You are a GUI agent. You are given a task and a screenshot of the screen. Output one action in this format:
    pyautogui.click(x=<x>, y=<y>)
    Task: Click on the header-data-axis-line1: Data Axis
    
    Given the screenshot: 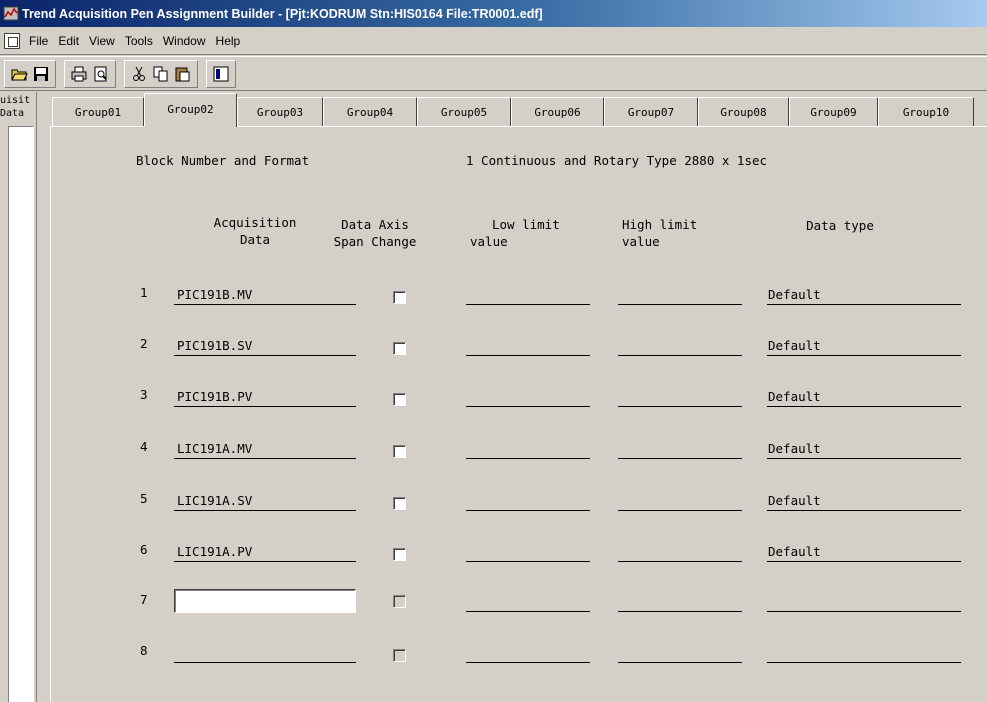 What is the action you would take?
    pyautogui.click(x=375, y=224)
    